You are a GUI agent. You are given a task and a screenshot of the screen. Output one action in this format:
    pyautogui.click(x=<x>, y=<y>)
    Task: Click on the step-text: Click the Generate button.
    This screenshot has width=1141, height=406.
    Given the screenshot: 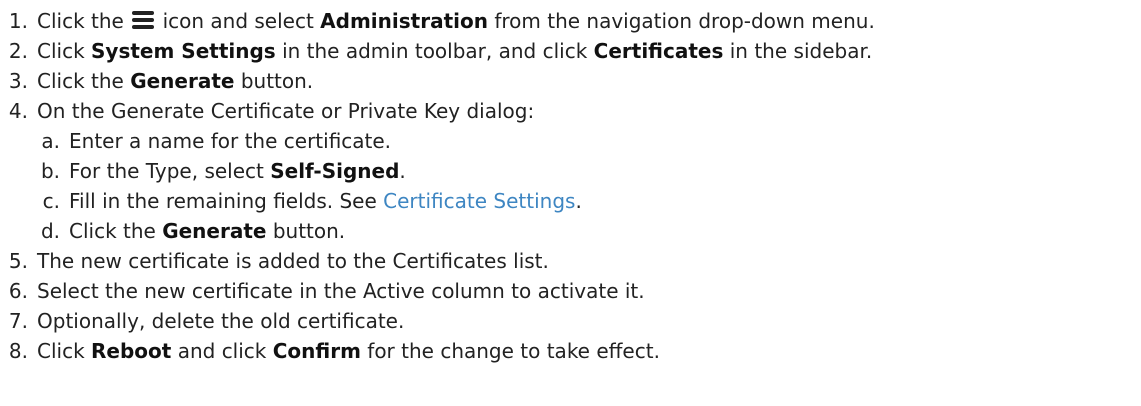 What is the action you would take?
    pyautogui.click(x=175, y=81)
    